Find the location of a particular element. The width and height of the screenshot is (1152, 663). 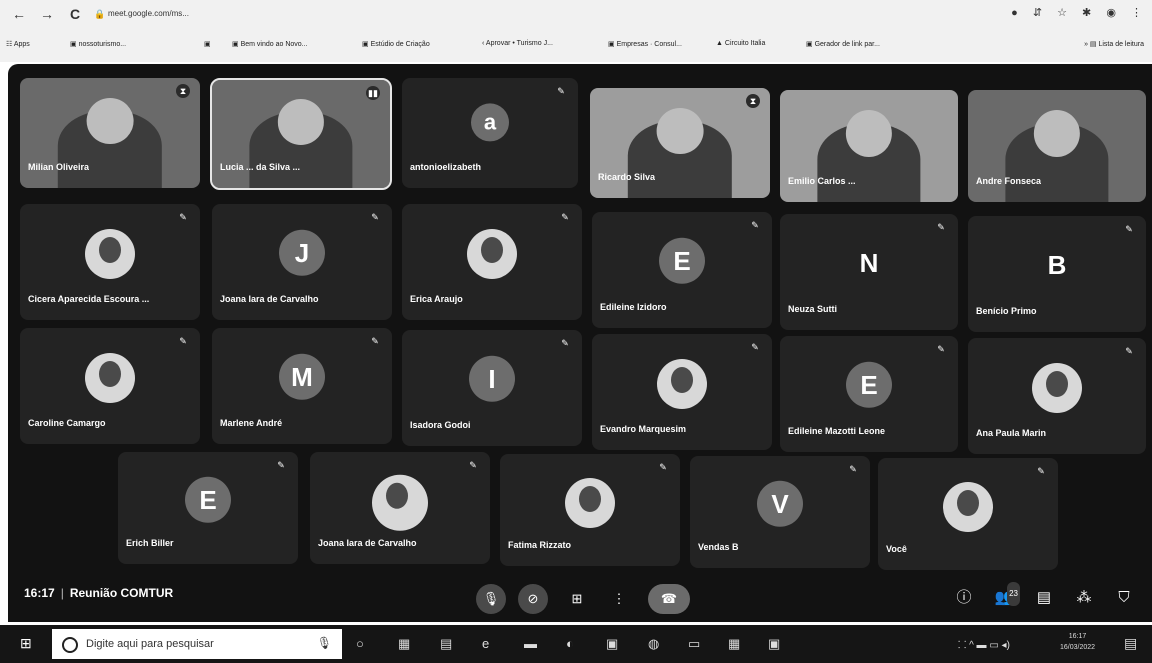

video-person is located at coordinates (680, 130).